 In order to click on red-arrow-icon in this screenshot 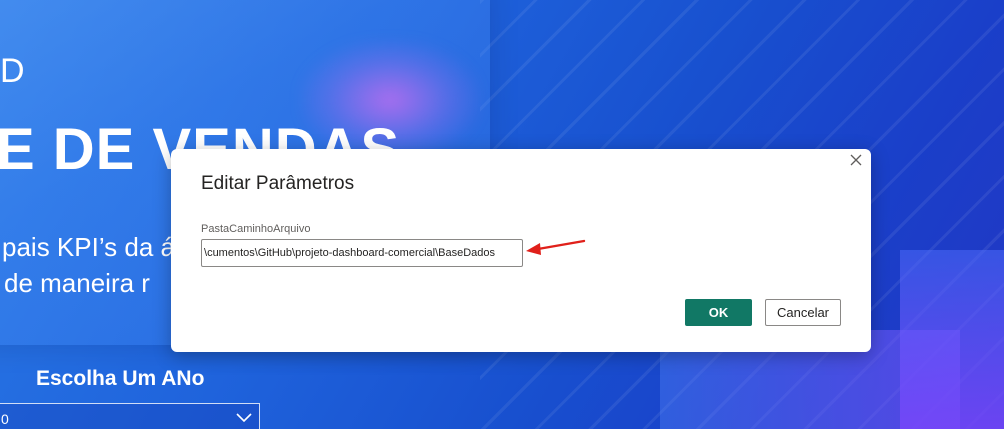, I will do `click(556, 247)`.